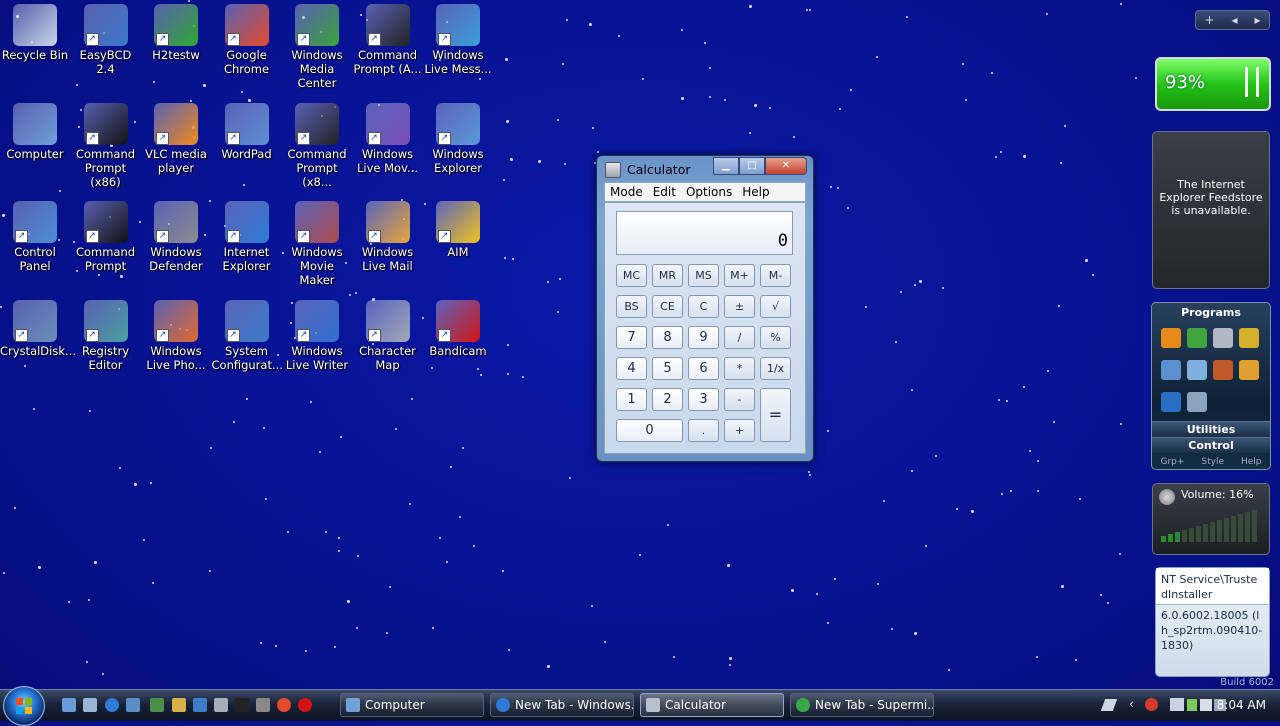  What do you see at coordinates (775, 415) in the screenshot?
I see `equals-button: =` at bounding box center [775, 415].